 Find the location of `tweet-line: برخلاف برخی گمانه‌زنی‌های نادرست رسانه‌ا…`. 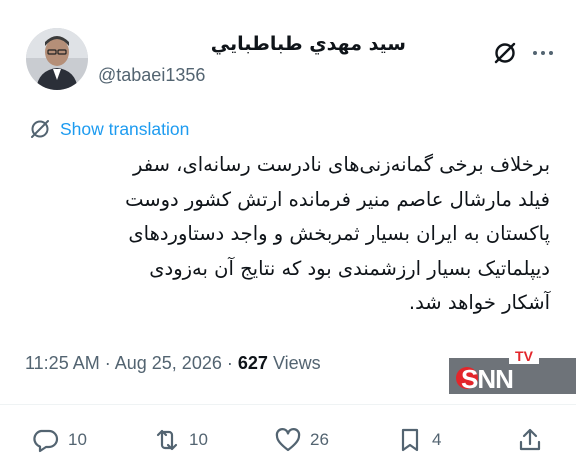

tweet-line: برخلاف برخی گمانه‌زنی‌های نادرست رسانه‌ا… is located at coordinates (341, 164).